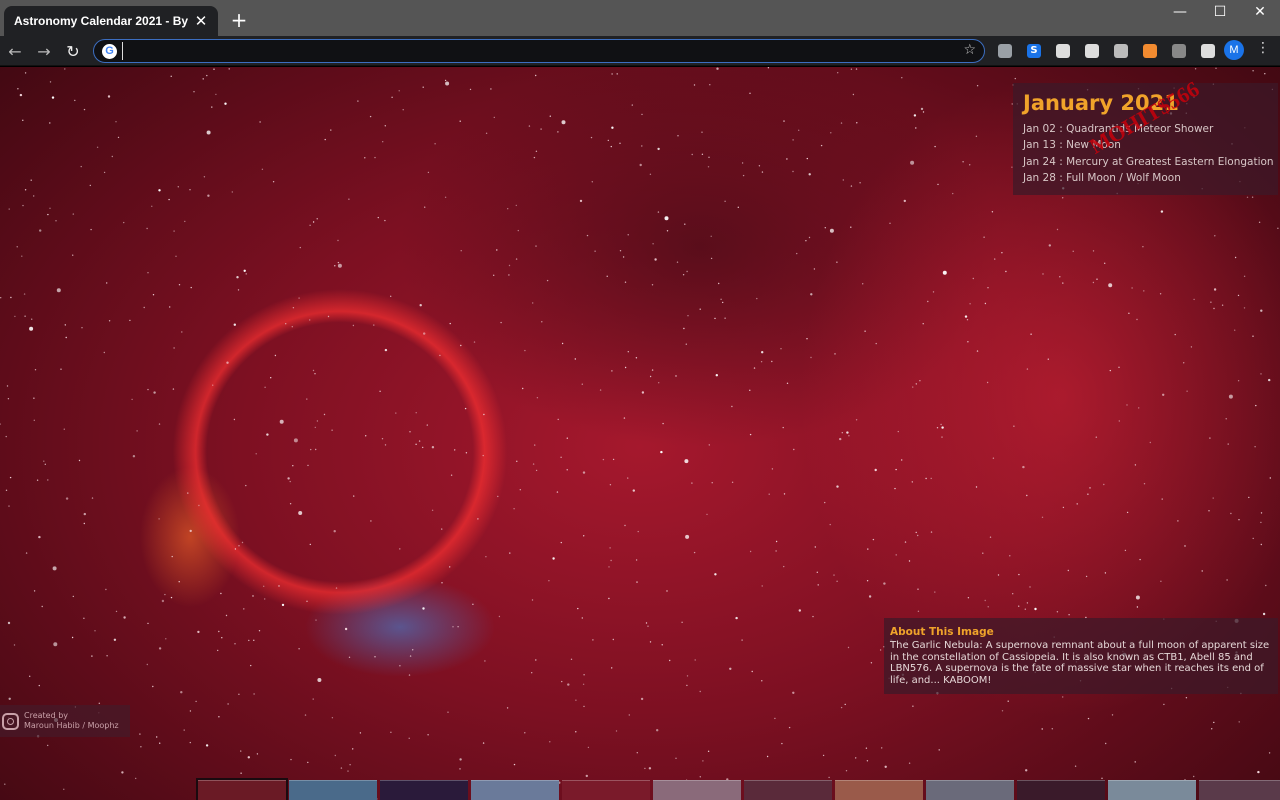 The width and height of the screenshot is (1280, 800). What do you see at coordinates (15, 51) in the screenshot?
I see `back-button: ←` at bounding box center [15, 51].